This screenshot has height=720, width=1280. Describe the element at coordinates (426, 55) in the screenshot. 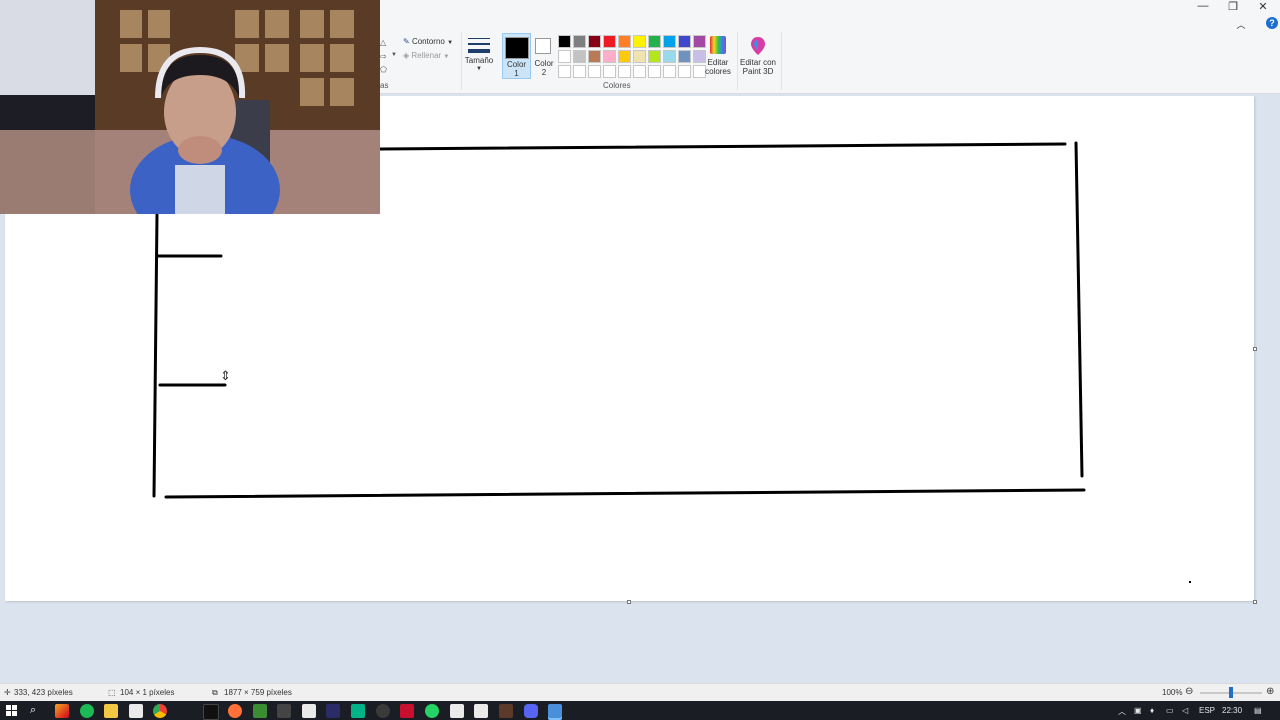

I see `fill-button: ◈ Rellenar ▼` at that location.